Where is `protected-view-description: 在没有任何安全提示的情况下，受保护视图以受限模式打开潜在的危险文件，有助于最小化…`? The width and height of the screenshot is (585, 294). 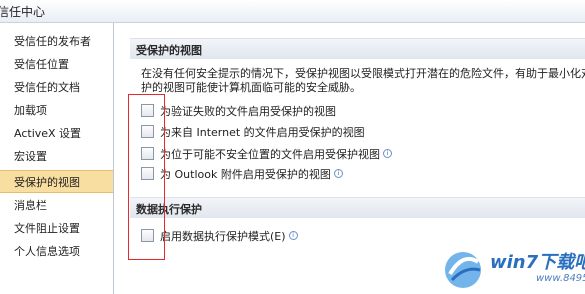
protected-view-description: 在没有任何安全提示的情况下，受保护视图以受限模式打开潜在的危险文件，有助于最小化… is located at coordinates (363, 80).